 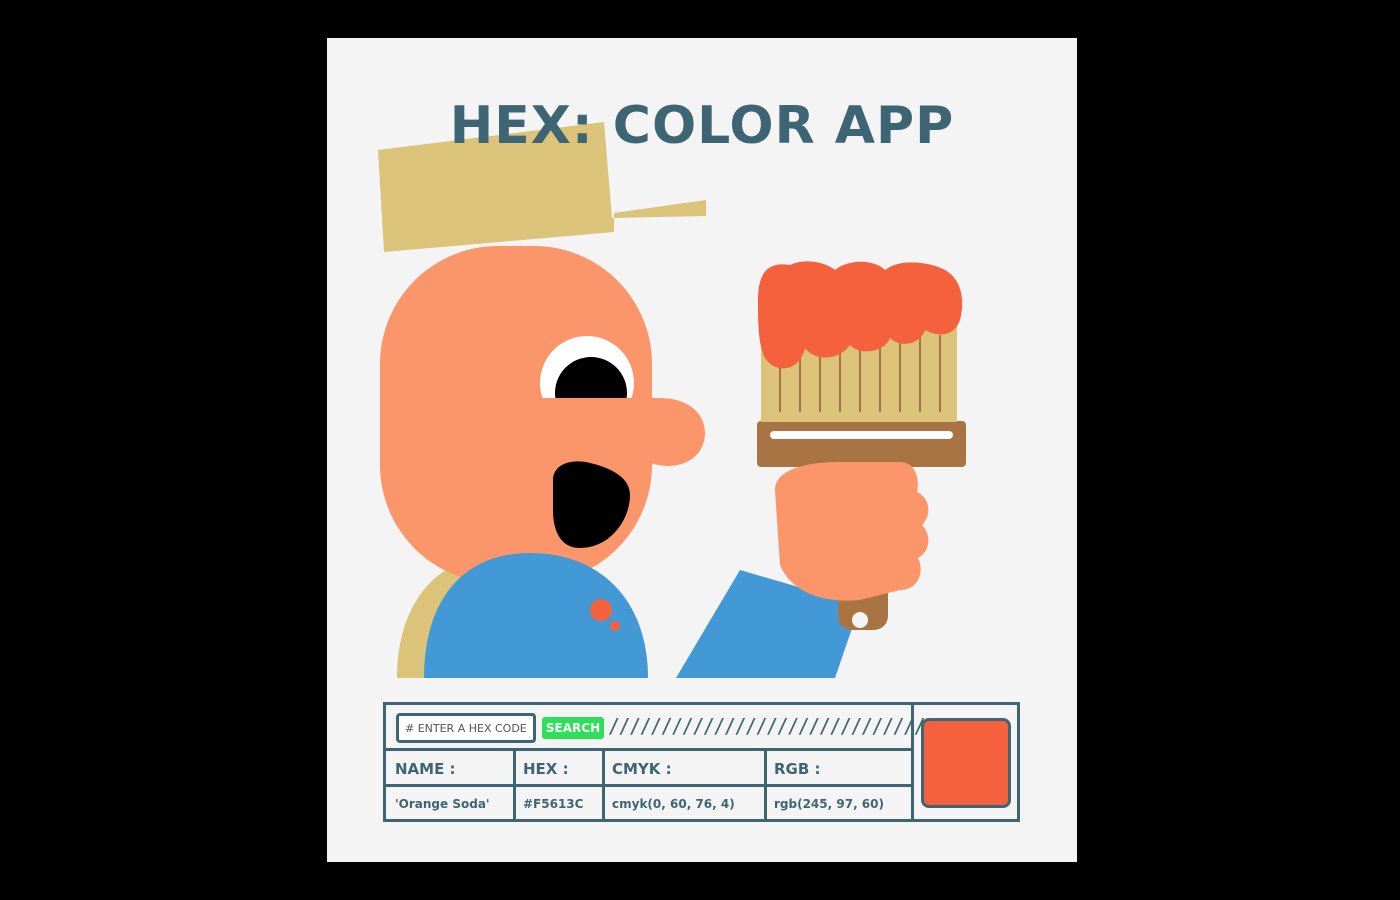 What do you see at coordinates (466, 728) in the screenshot?
I see `hex-search-input` at bounding box center [466, 728].